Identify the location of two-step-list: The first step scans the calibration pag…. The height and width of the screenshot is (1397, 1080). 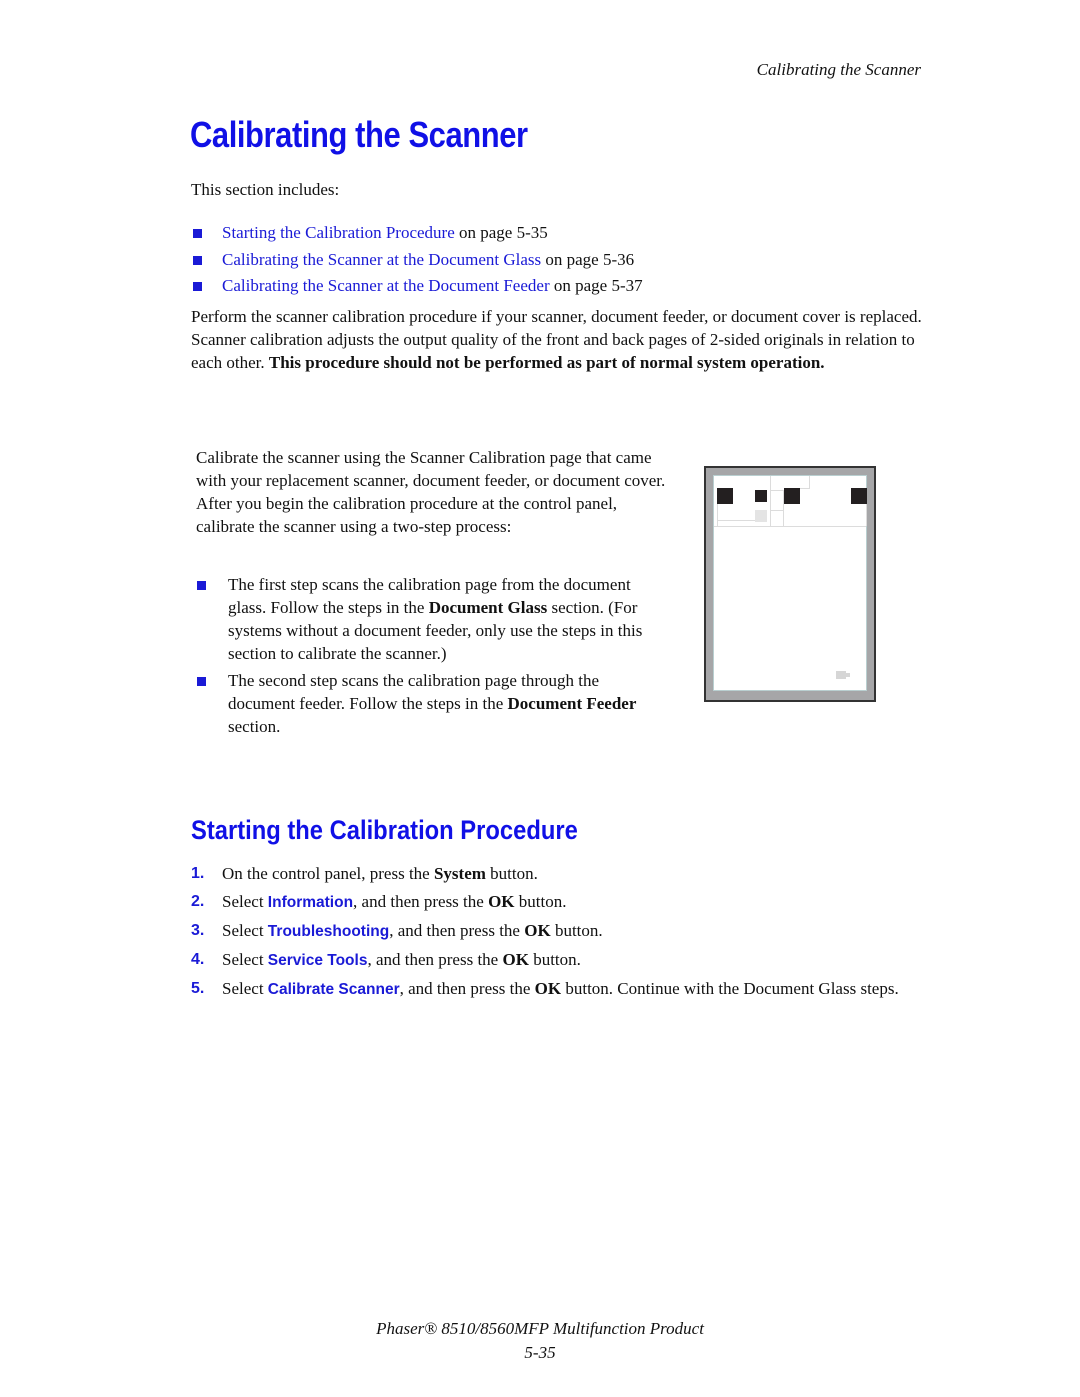
(431, 657).